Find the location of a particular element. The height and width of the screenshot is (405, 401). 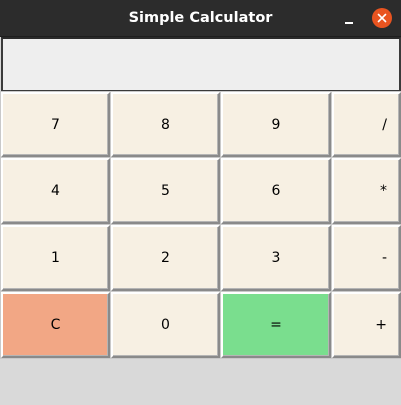

key-subtract: - is located at coordinates (366, 258).